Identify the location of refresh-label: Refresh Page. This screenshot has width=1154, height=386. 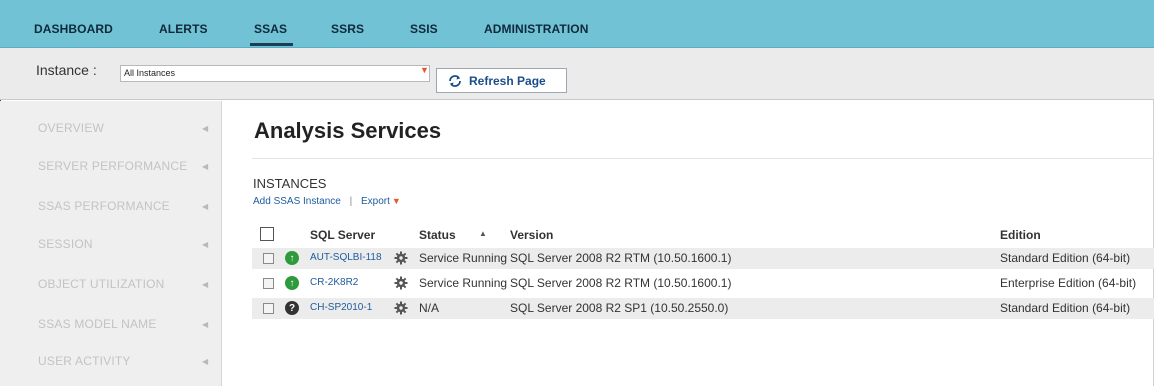
(507, 80).